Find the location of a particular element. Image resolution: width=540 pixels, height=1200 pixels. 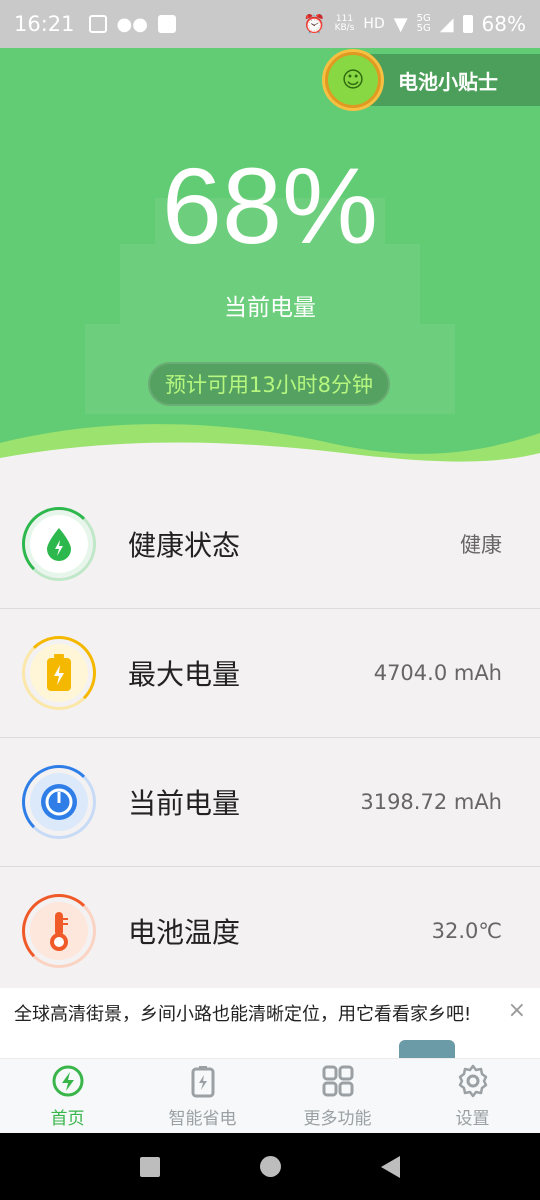

nav-label: 首页 is located at coordinates (67, 1118).